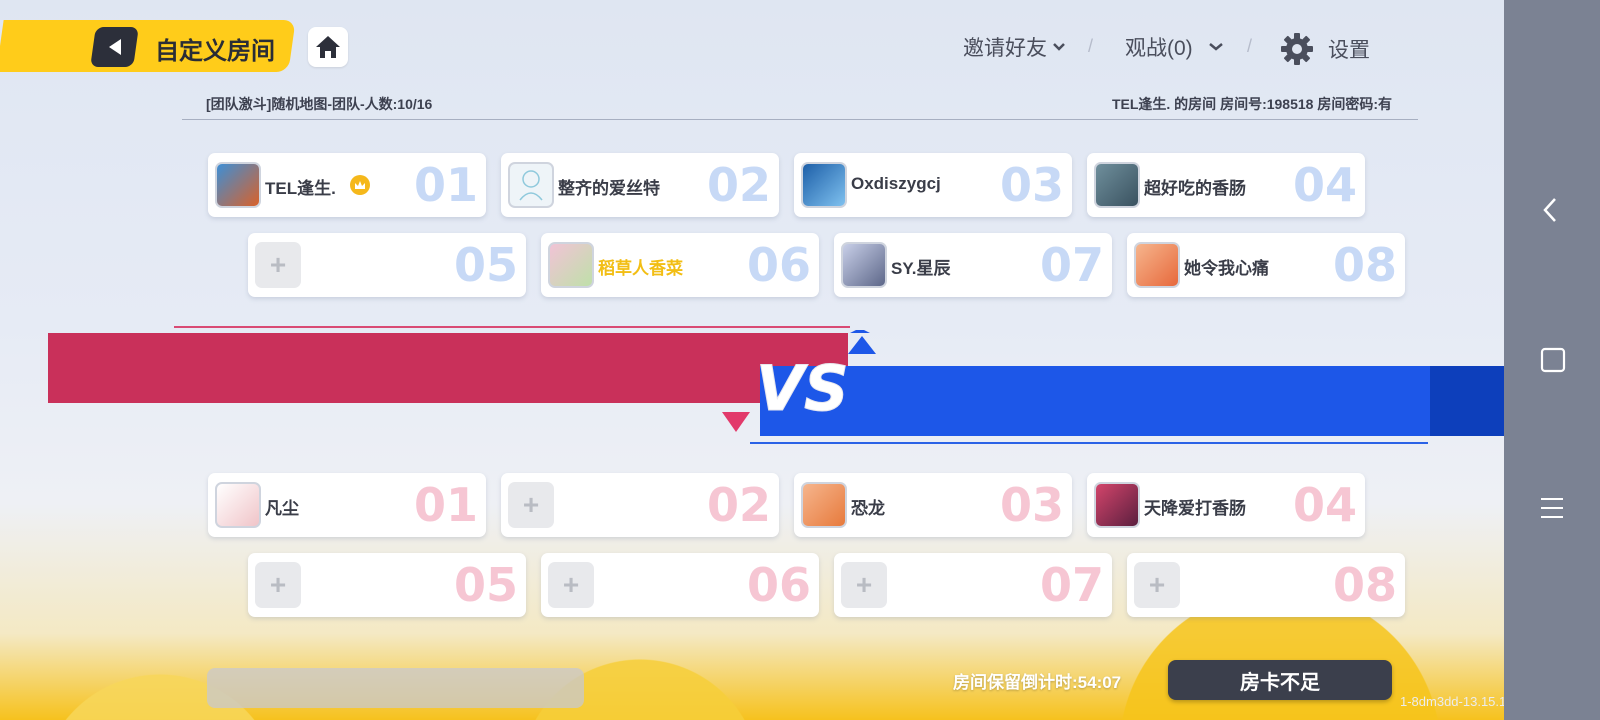 The height and width of the screenshot is (720, 1600). What do you see at coordinates (1037, 682) in the screenshot?
I see `room-countdown: 房间保留倒计时:54:07` at bounding box center [1037, 682].